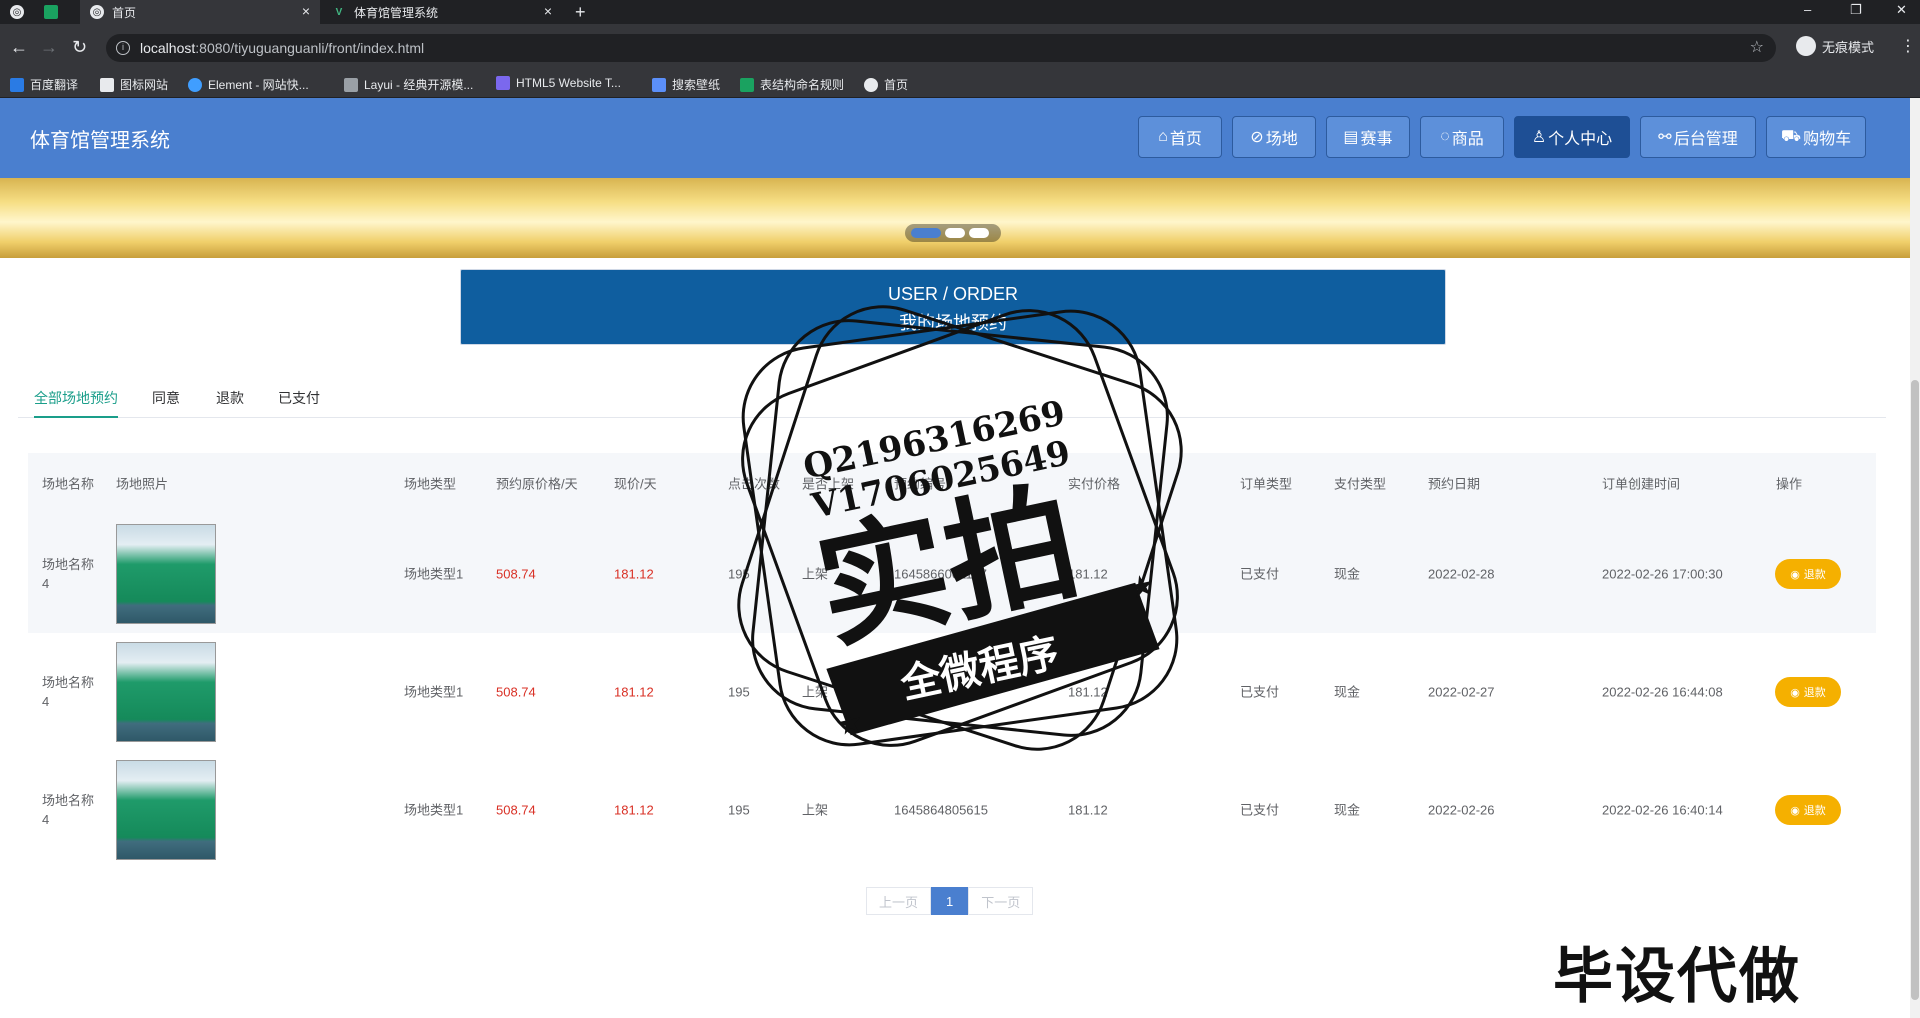  What do you see at coordinates (955, 218) in the screenshot?
I see `carousel-banner` at bounding box center [955, 218].